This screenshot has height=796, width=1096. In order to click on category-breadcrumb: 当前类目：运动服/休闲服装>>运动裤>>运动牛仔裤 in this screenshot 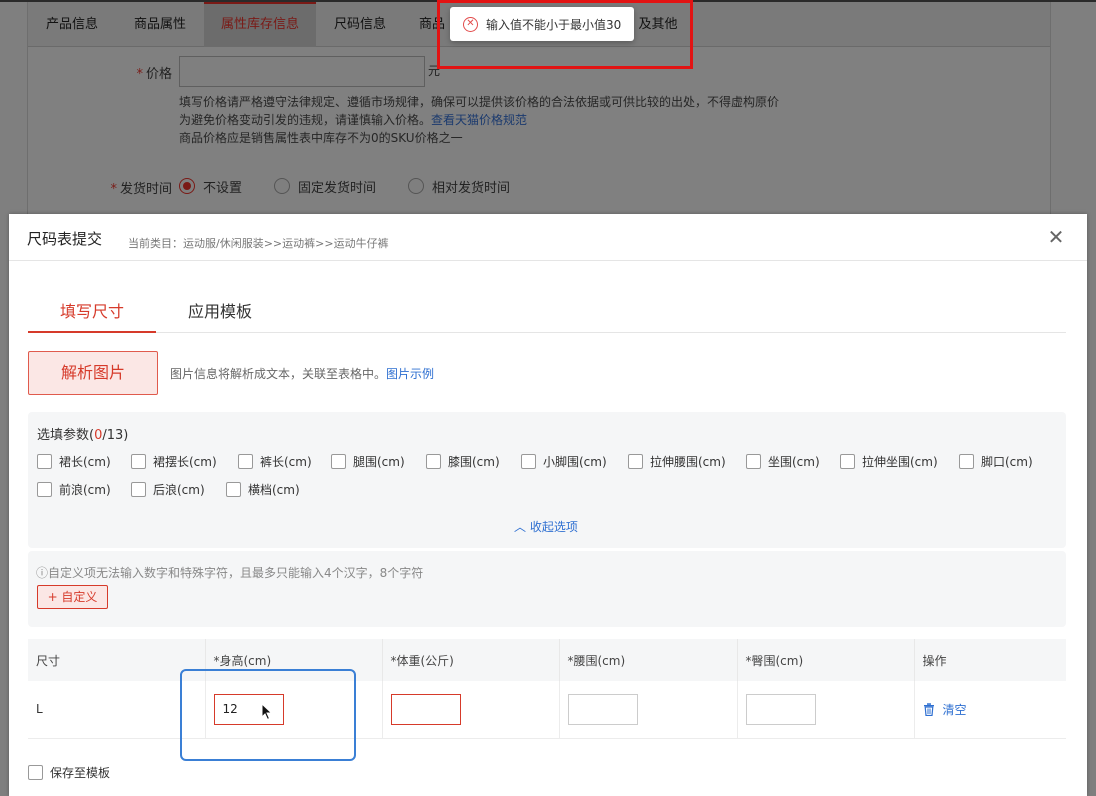, I will do `click(258, 243)`.